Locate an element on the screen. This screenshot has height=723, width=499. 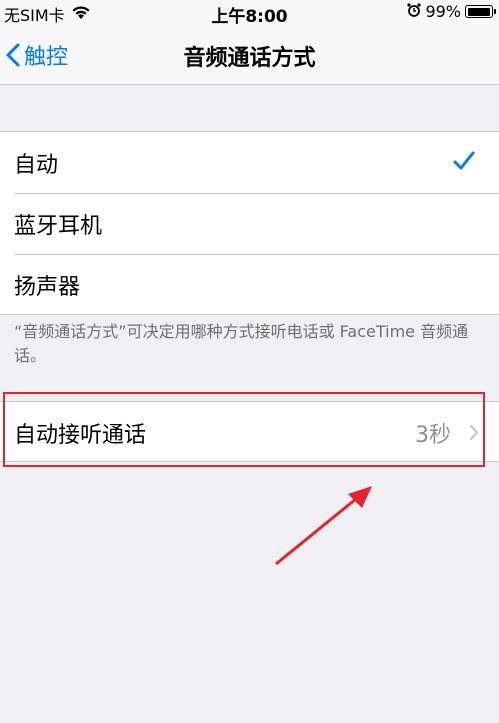
battery-icon is located at coordinates (480, 11).